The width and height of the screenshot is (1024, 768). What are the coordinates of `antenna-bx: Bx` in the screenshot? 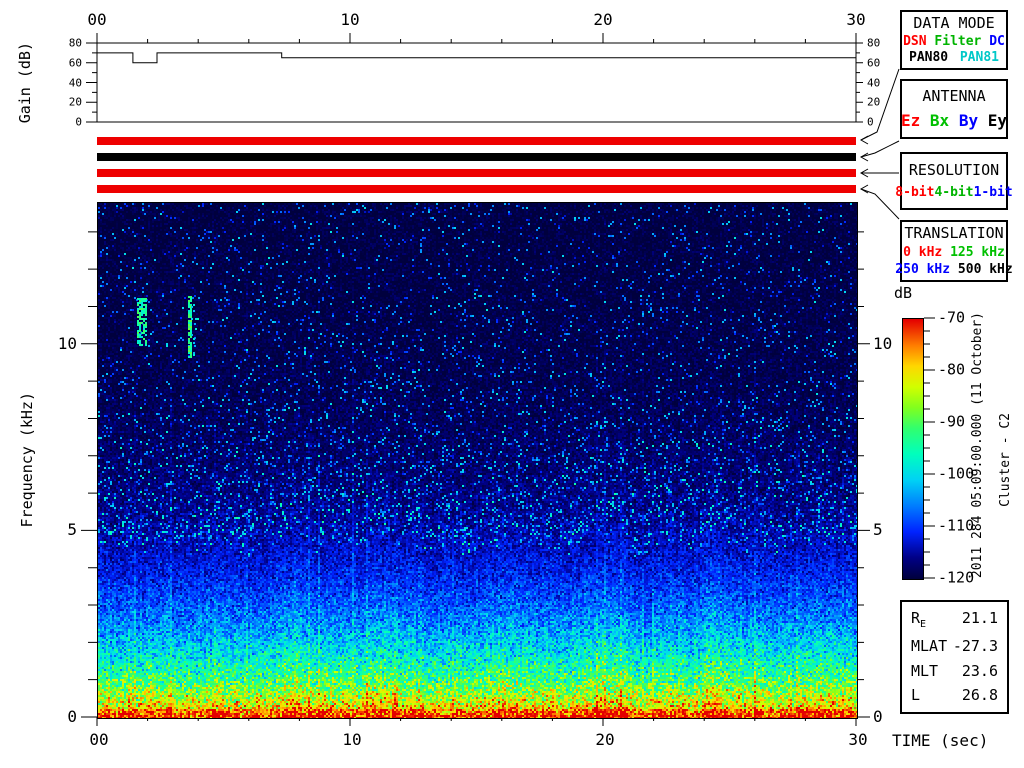 It's located at (939, 120).